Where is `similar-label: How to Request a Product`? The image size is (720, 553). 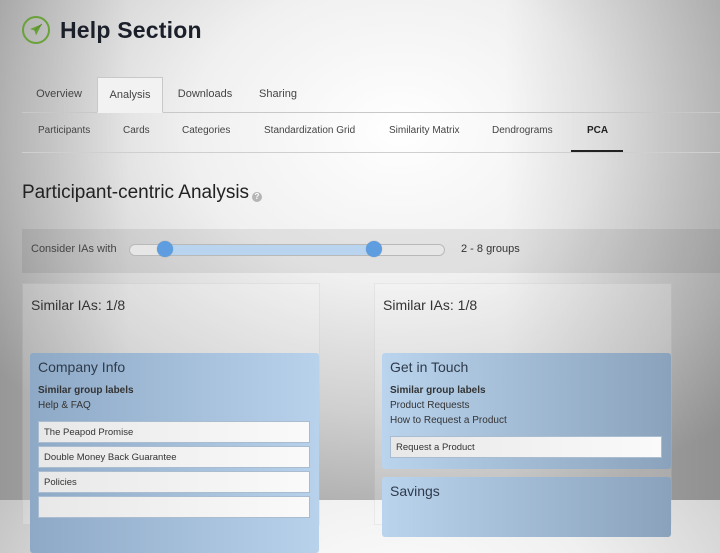
similar-label: How to Request a Product is located at coordinates (448, 420).